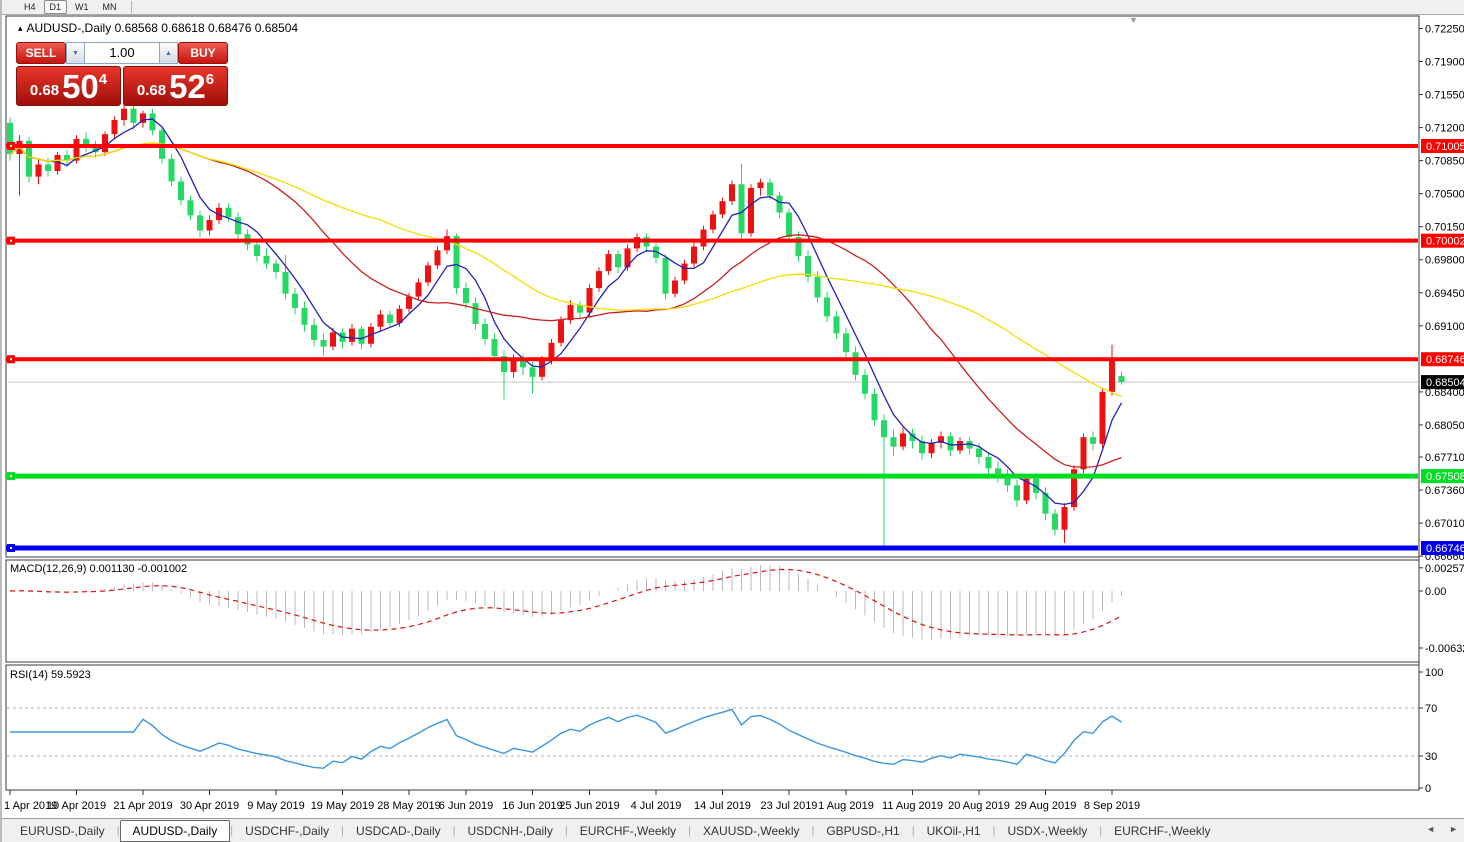  Describe the element at coordinates (1444, 426) in the screenshot. I see `svg-text: 0.68050` at that location.